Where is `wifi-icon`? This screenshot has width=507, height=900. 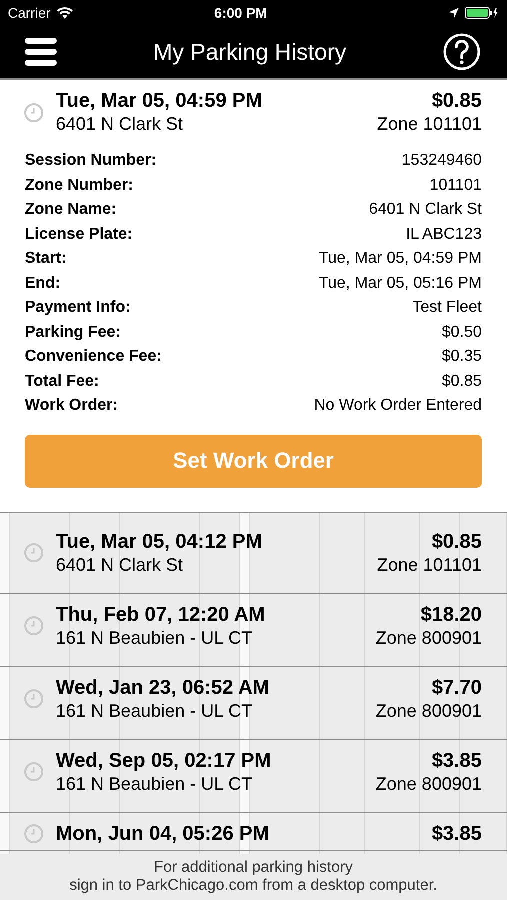 wifi-icon is located at coordinates (64, 13).